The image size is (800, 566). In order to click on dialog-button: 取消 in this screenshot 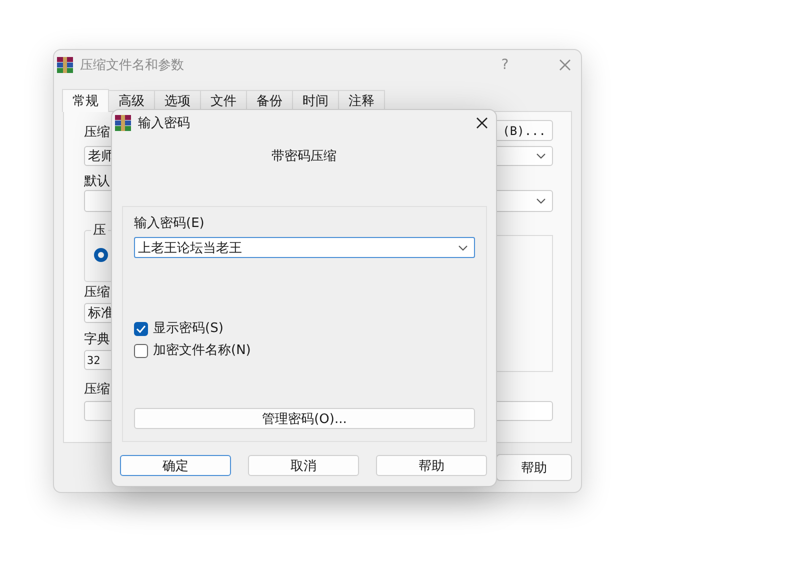, I will do `click(303, 465)`.